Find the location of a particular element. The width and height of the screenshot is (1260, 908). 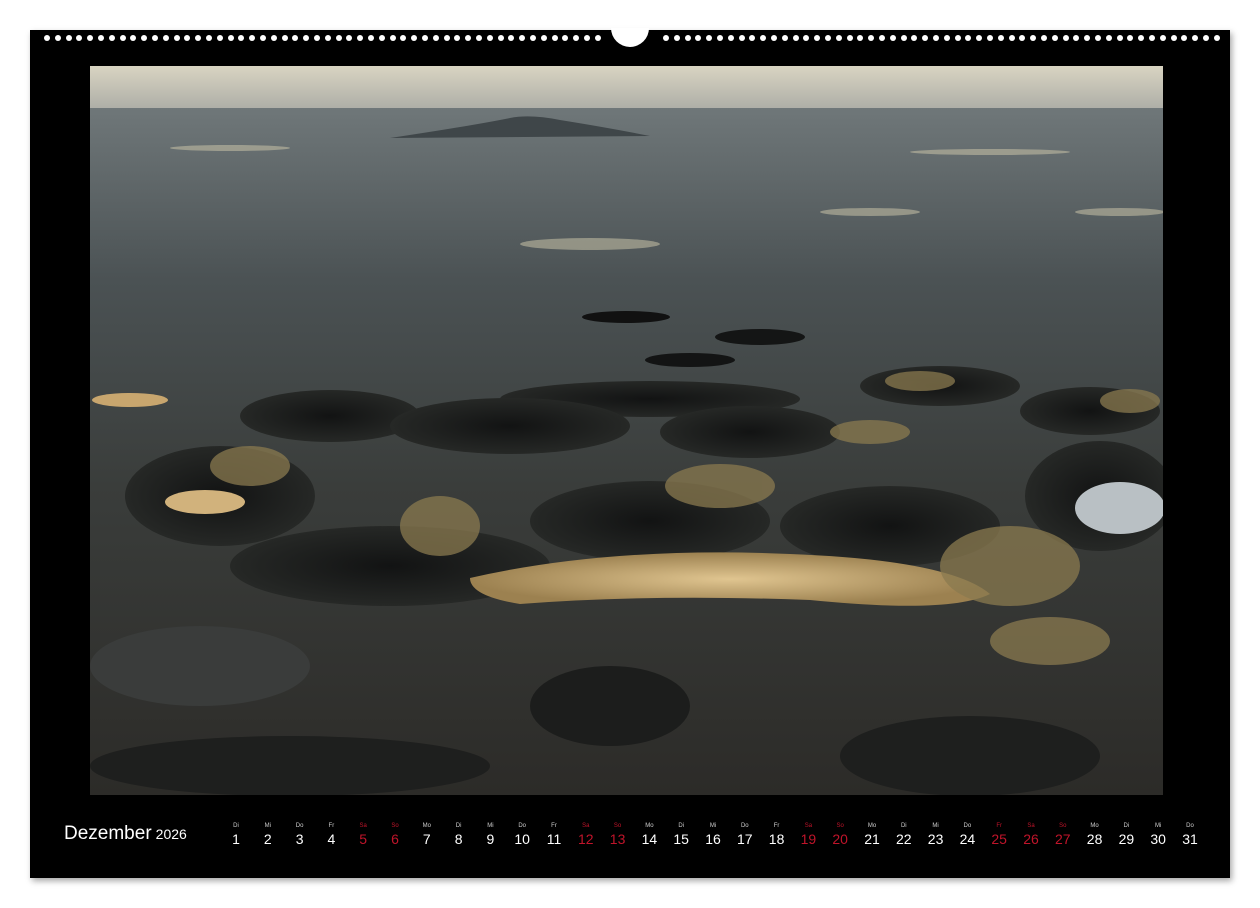

day-number: 20 is located at coordinates (840, 839).